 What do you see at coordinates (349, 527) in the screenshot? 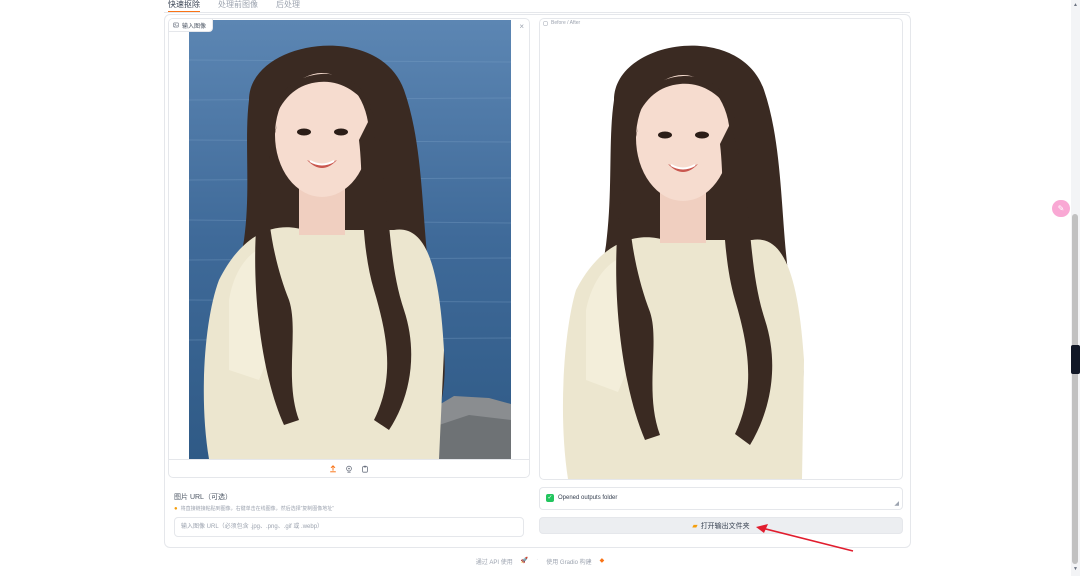
I see `image-url-input` at bounding box center [349, 527].